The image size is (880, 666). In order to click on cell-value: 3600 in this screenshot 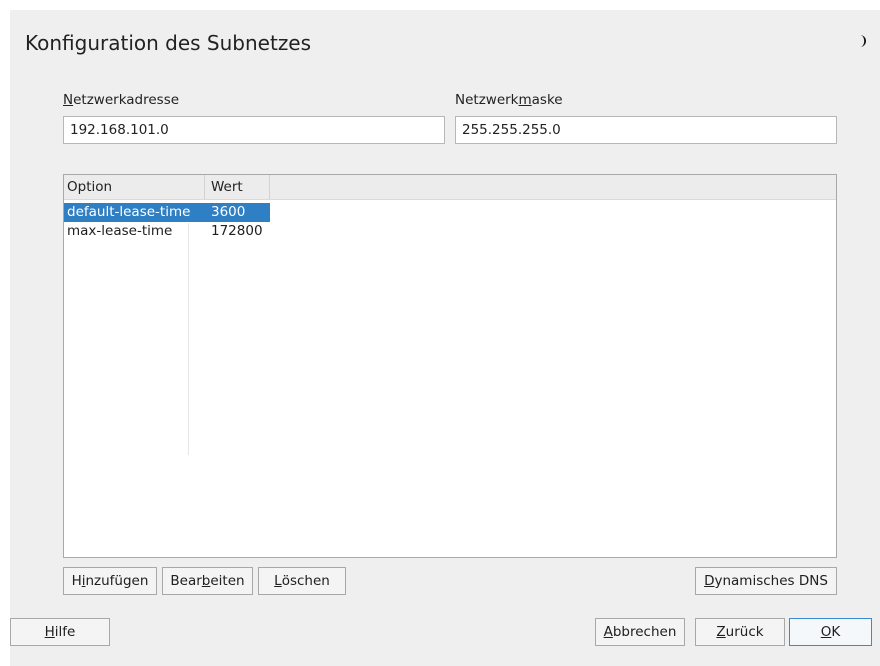, I will do `click(228, 212)`.